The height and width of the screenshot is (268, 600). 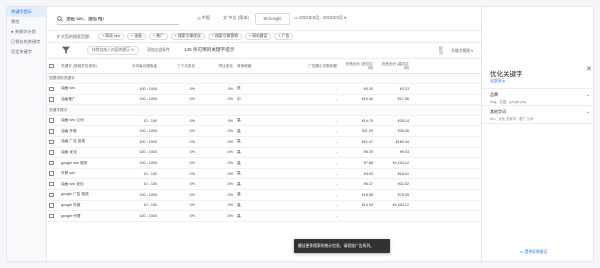 What do you see at coordinates (236, 18) in the screenshot?
I see `language-selector: 文 中文 (简体)` at bounding box center [236, 18].